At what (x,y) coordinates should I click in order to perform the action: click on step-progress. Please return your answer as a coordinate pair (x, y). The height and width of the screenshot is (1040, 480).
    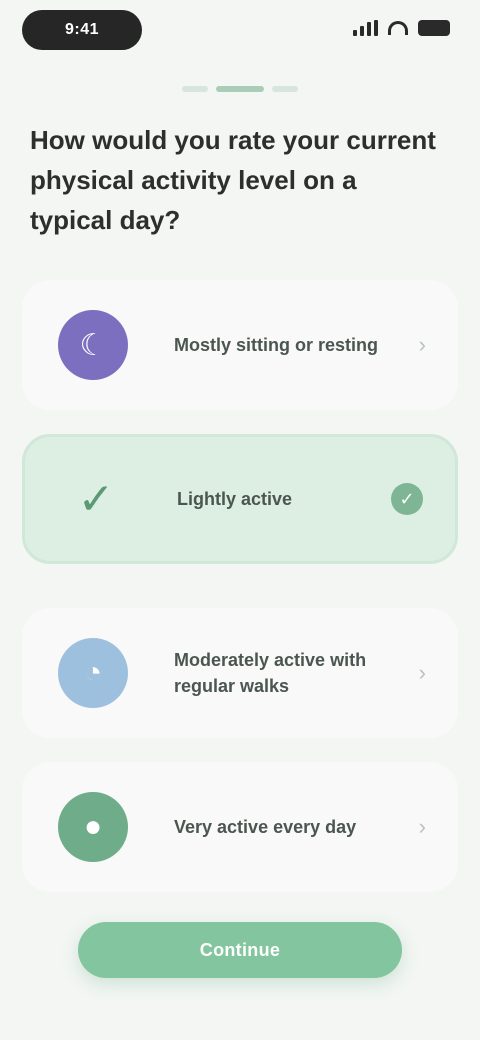
    Looking at the image, I should click on (240, 89).